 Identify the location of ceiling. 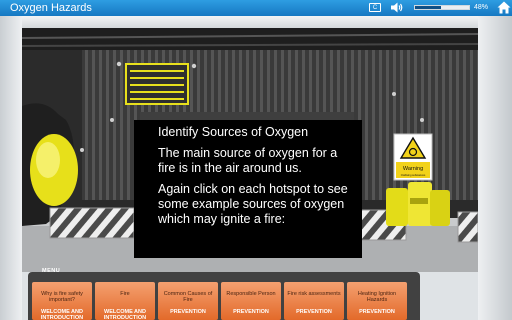
(250, 22).